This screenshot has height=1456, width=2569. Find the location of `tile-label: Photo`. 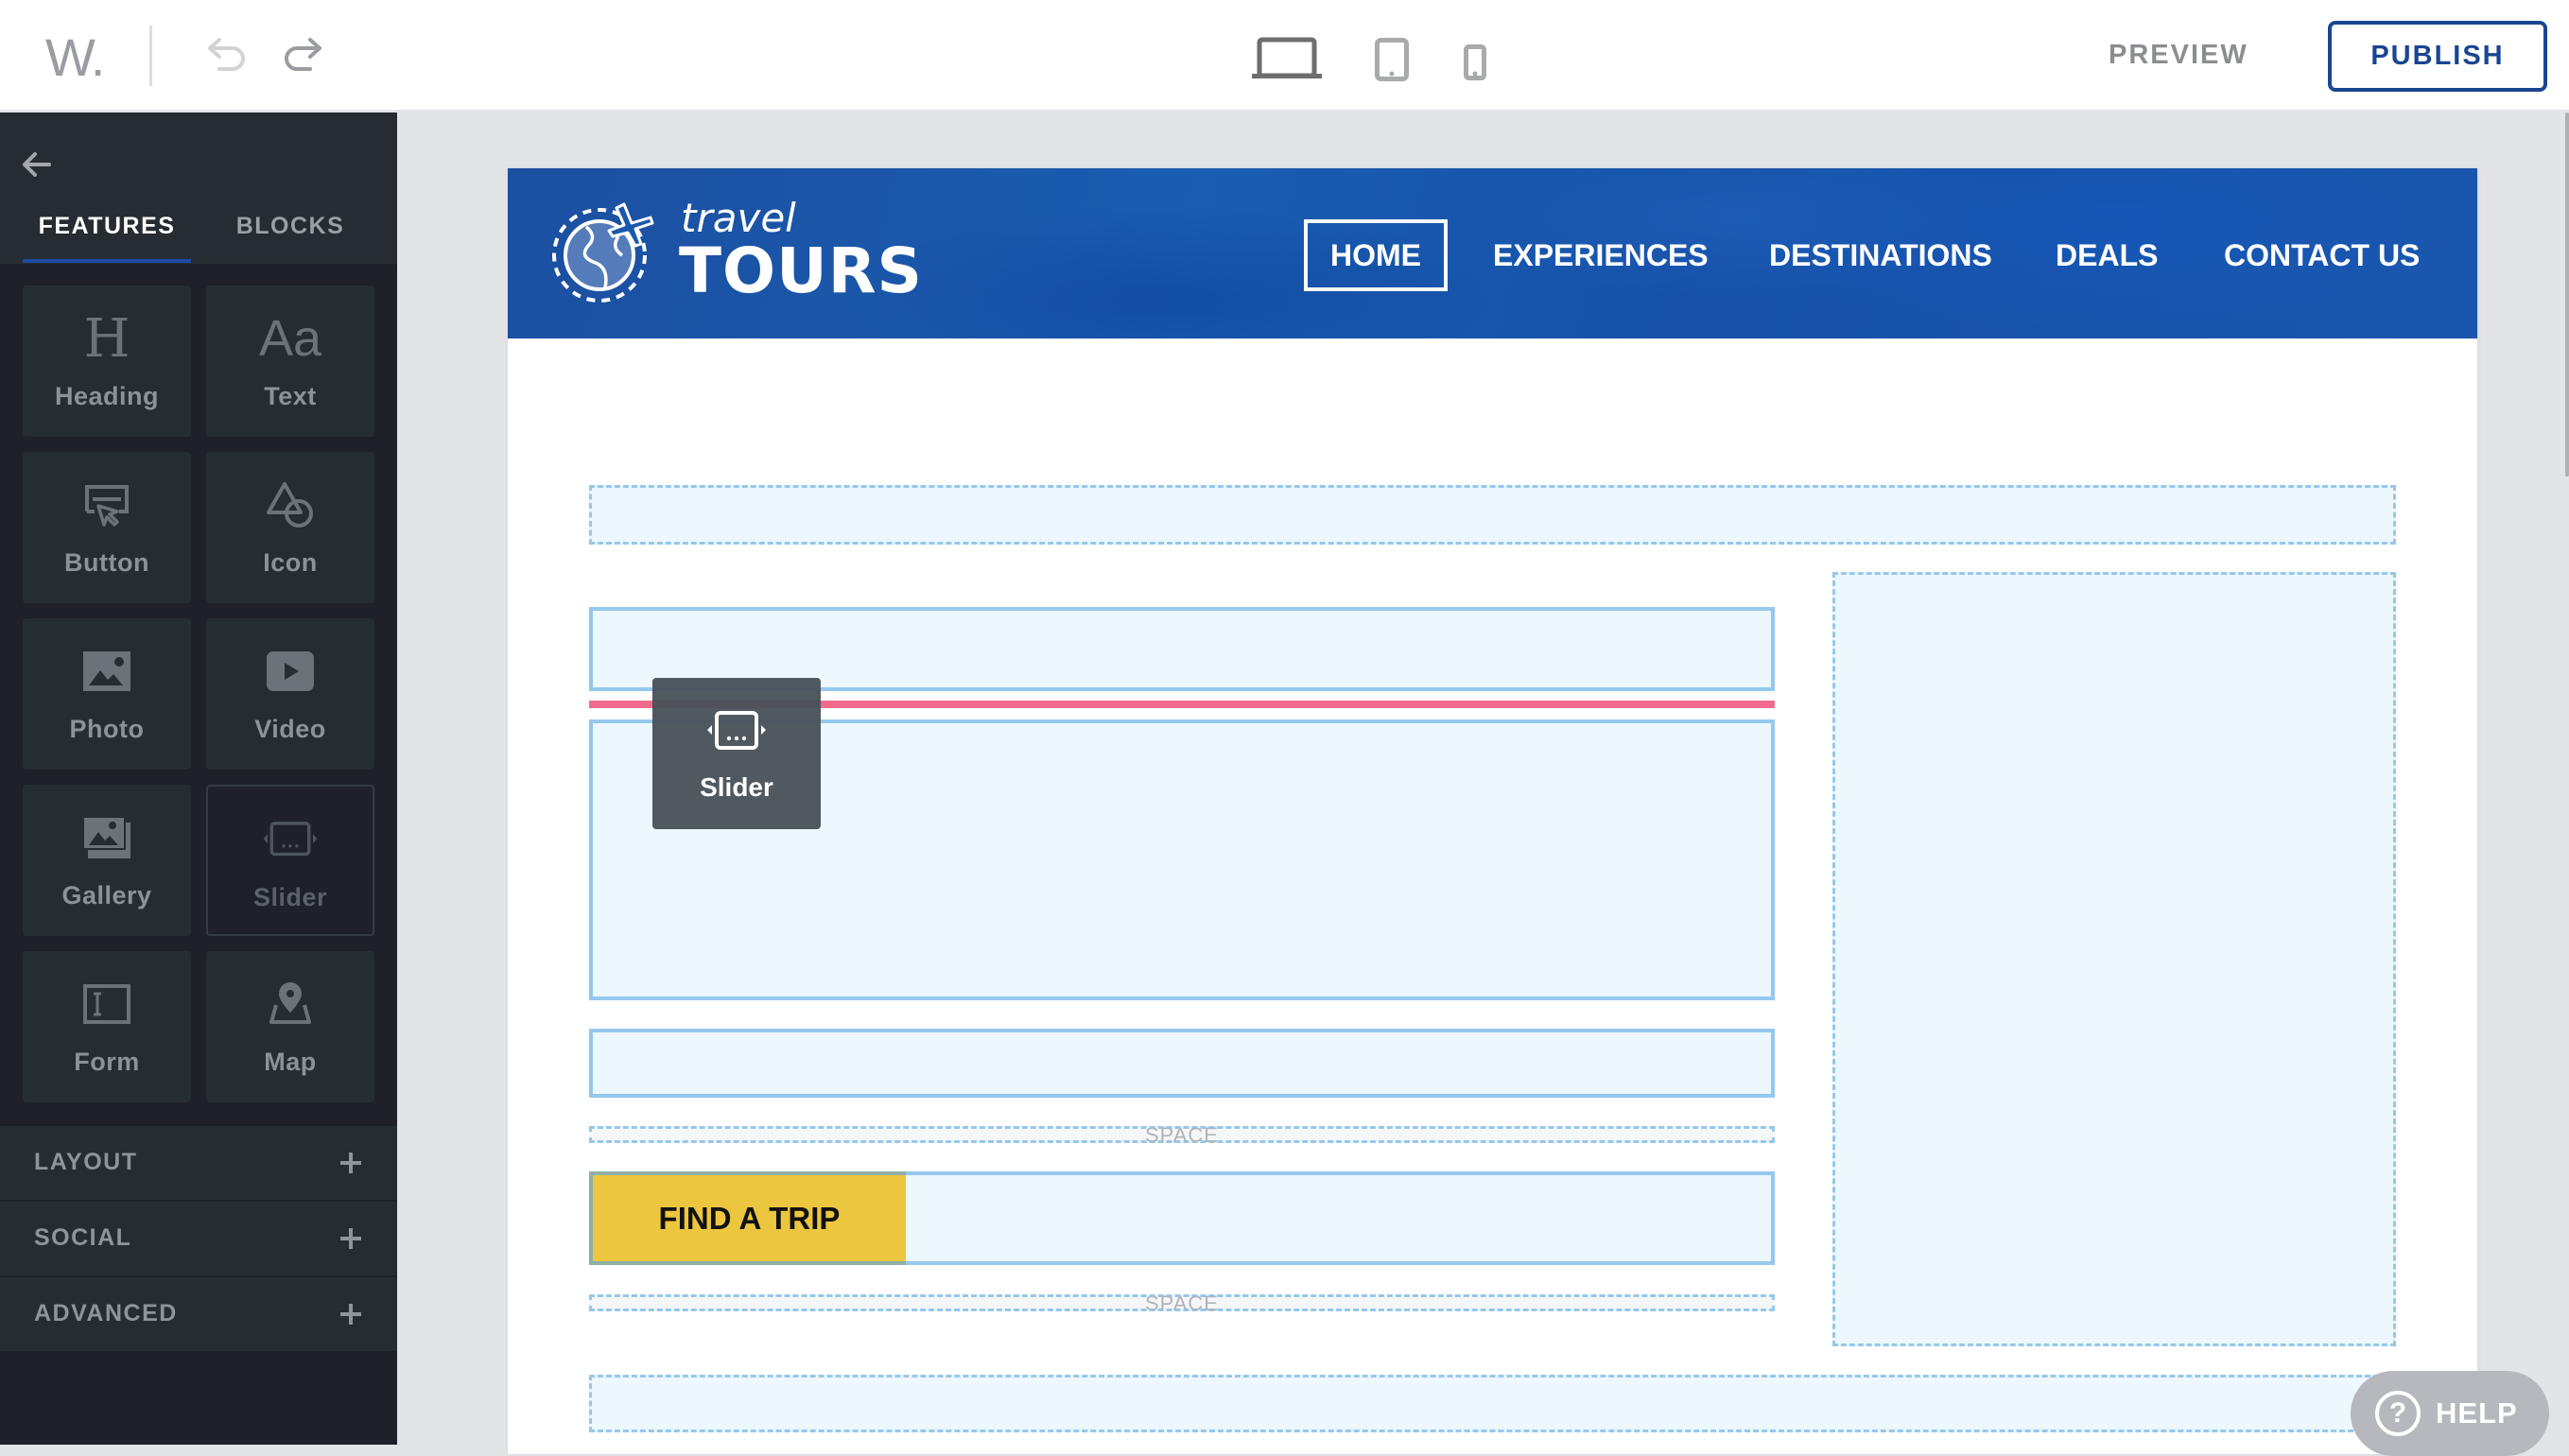

tile-label: Photo is located at coordinates (107, 729).